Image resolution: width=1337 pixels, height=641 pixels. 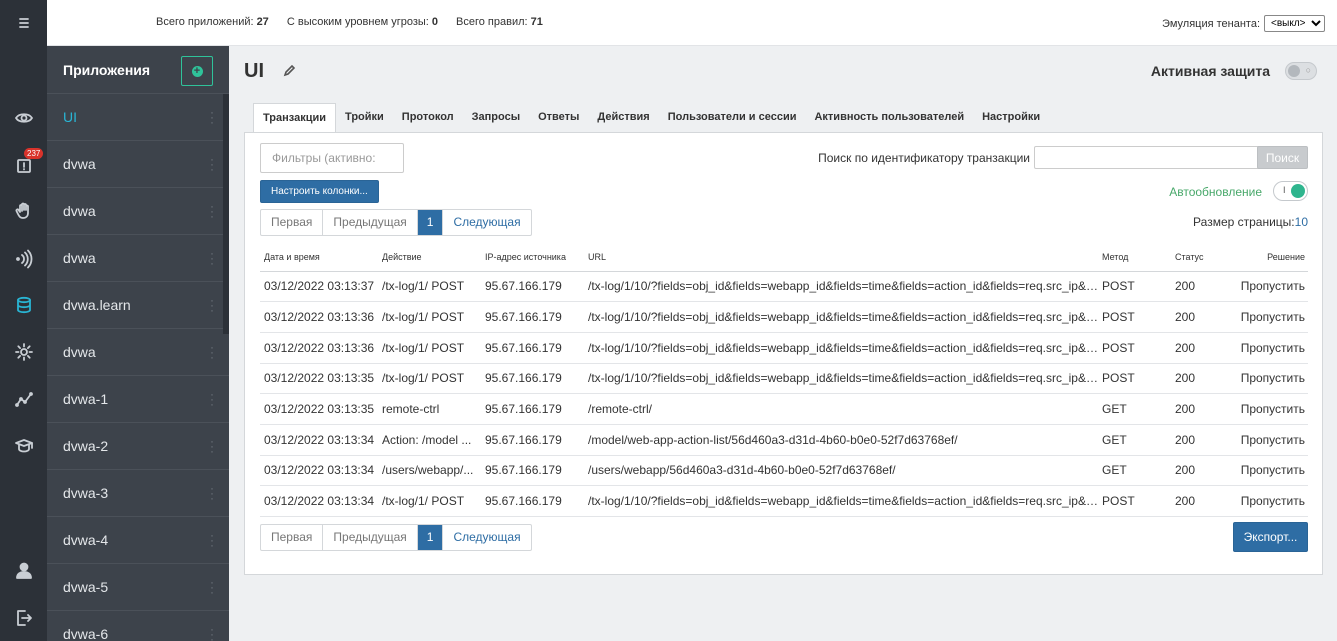 I want to click on gear-icon, so click(x=23, y=352).